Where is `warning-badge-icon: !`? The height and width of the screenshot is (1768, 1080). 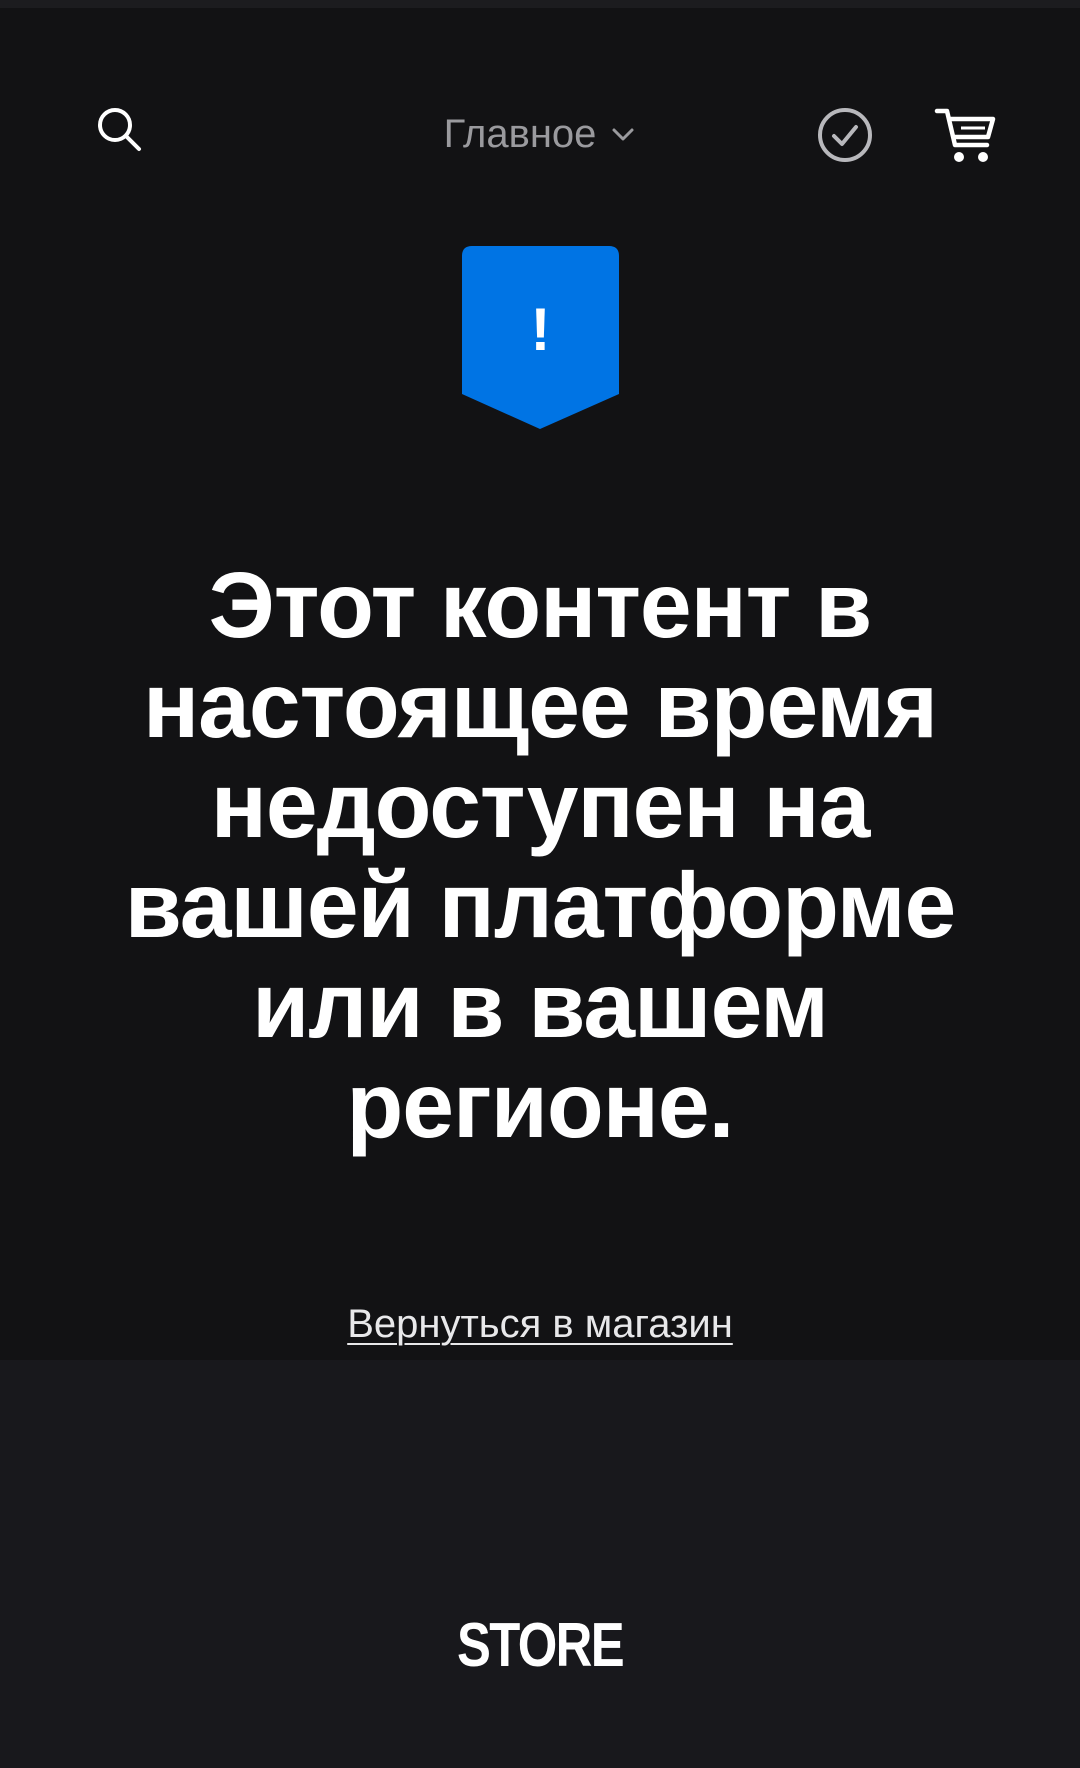
warning-badge-icon: ! is located at coordinates (540, 337).